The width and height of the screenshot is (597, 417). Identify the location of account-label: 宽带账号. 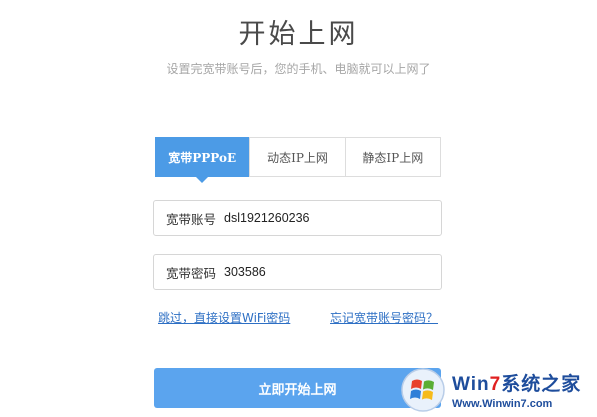
(191, 219).